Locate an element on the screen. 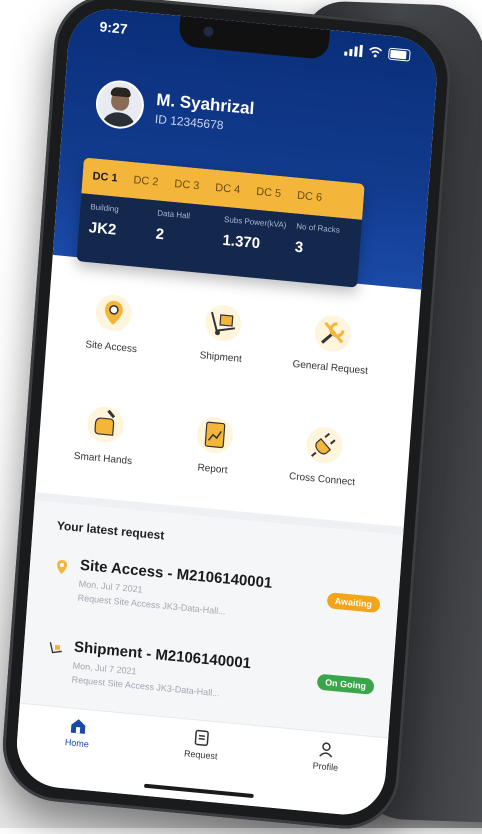 The image size is (482, 834). menu-label: General Request is located at coordinates (330, 367).